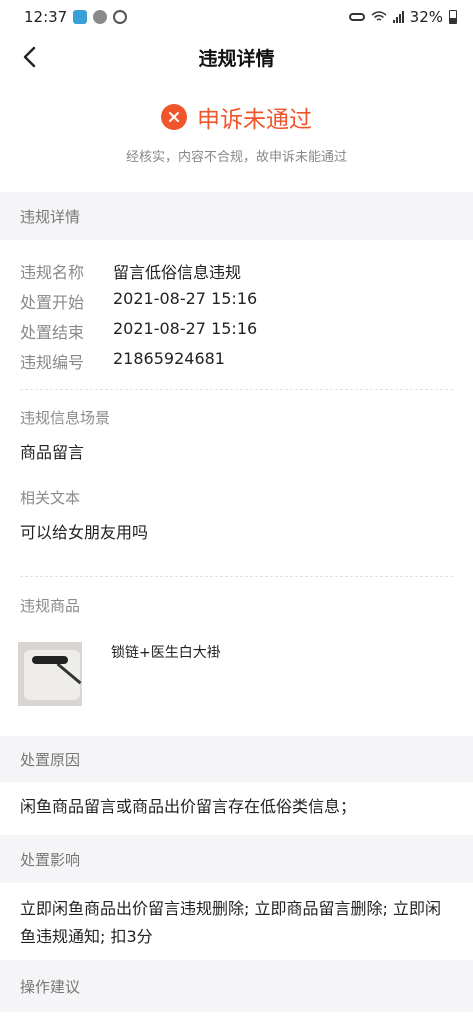 This screenshot has width=473, height=1024. I want to click on vpn-key-icon, so click(356, 17).